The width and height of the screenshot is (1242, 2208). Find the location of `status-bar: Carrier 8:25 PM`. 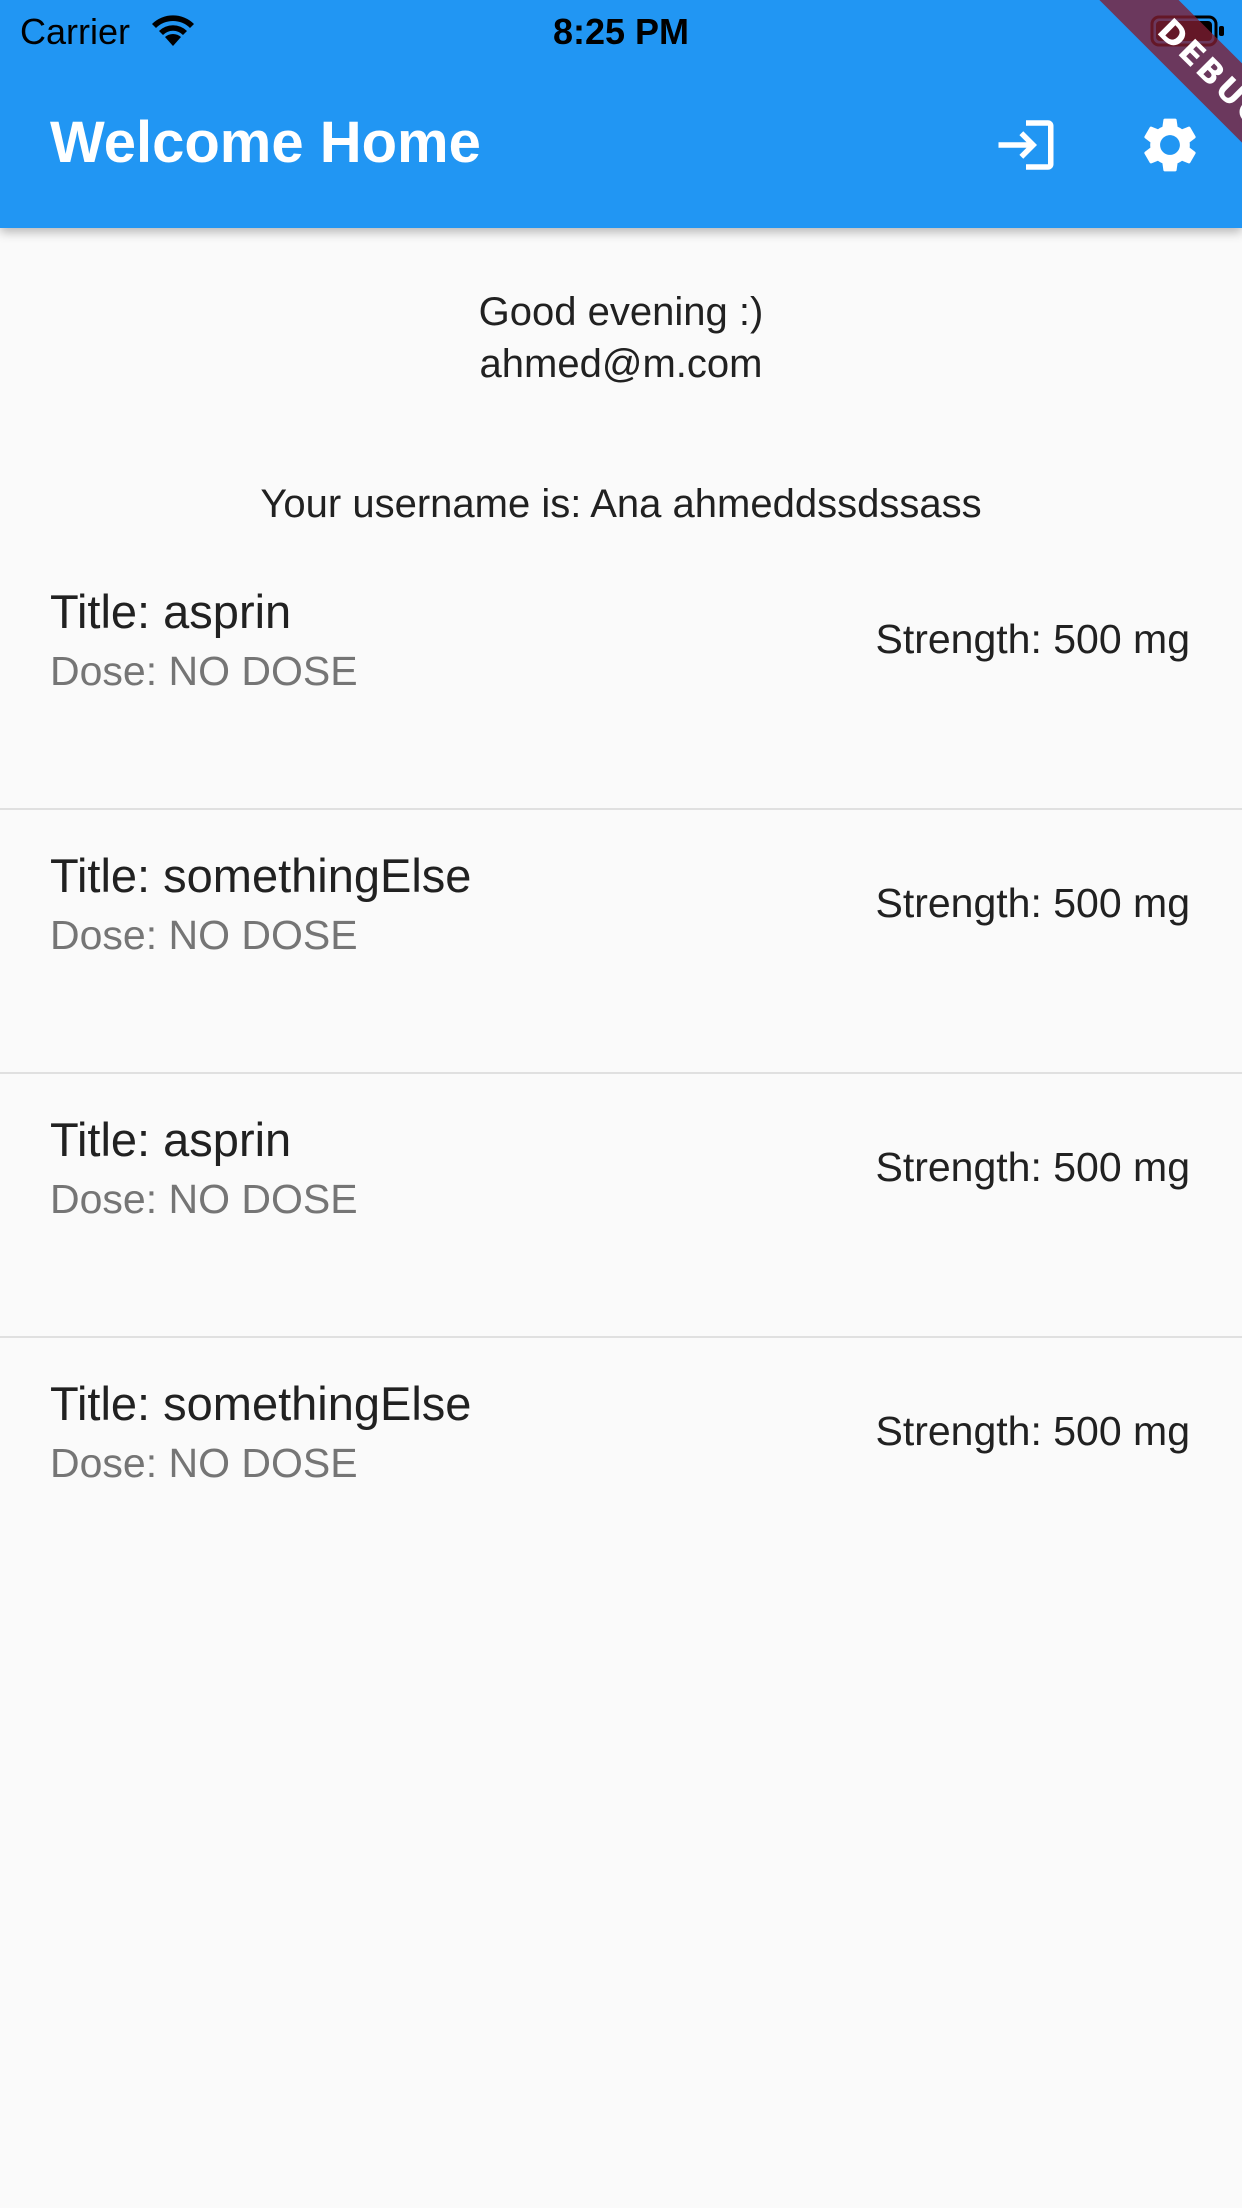

status-bar: Carrier 8:25 PM is located at coordinates (621, 31).